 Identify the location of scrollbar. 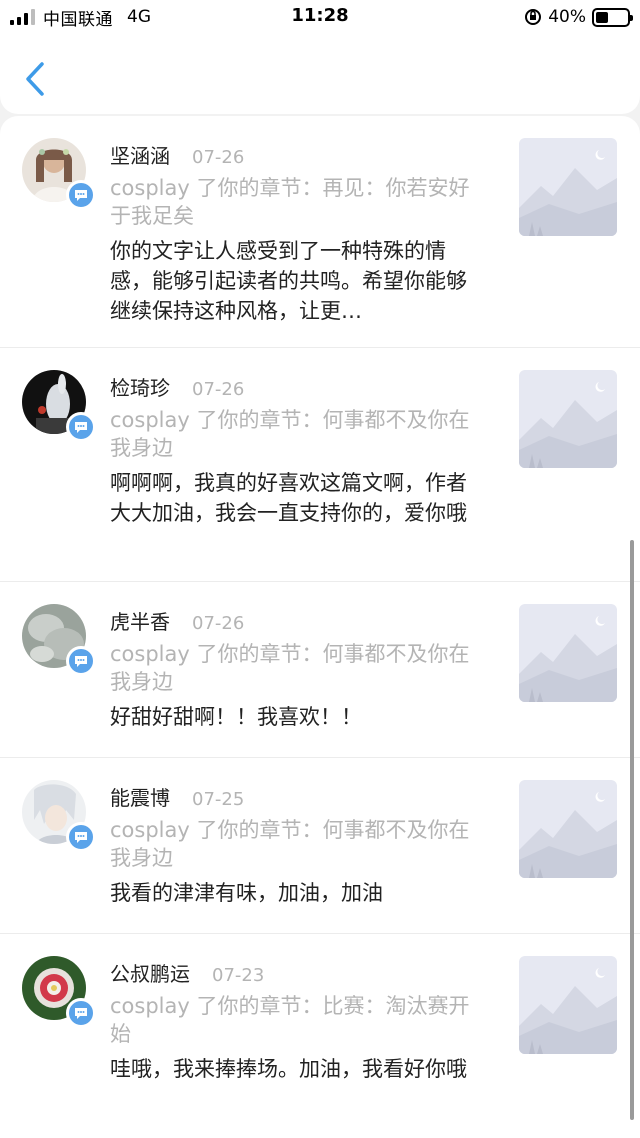
(632, 830).